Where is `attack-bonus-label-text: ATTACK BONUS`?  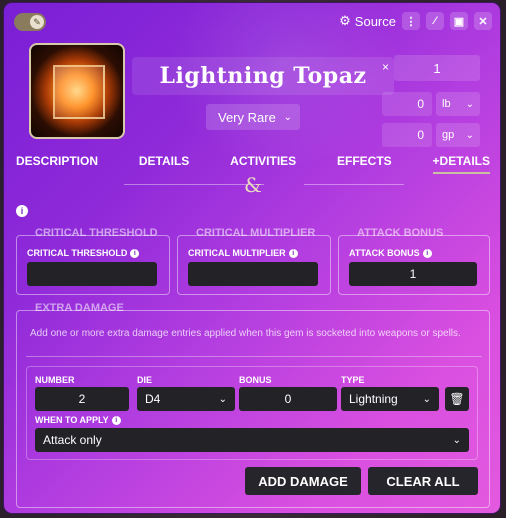
attack-bonus-label-text: ATTACK BONUS is located at coordinates (384, 253).